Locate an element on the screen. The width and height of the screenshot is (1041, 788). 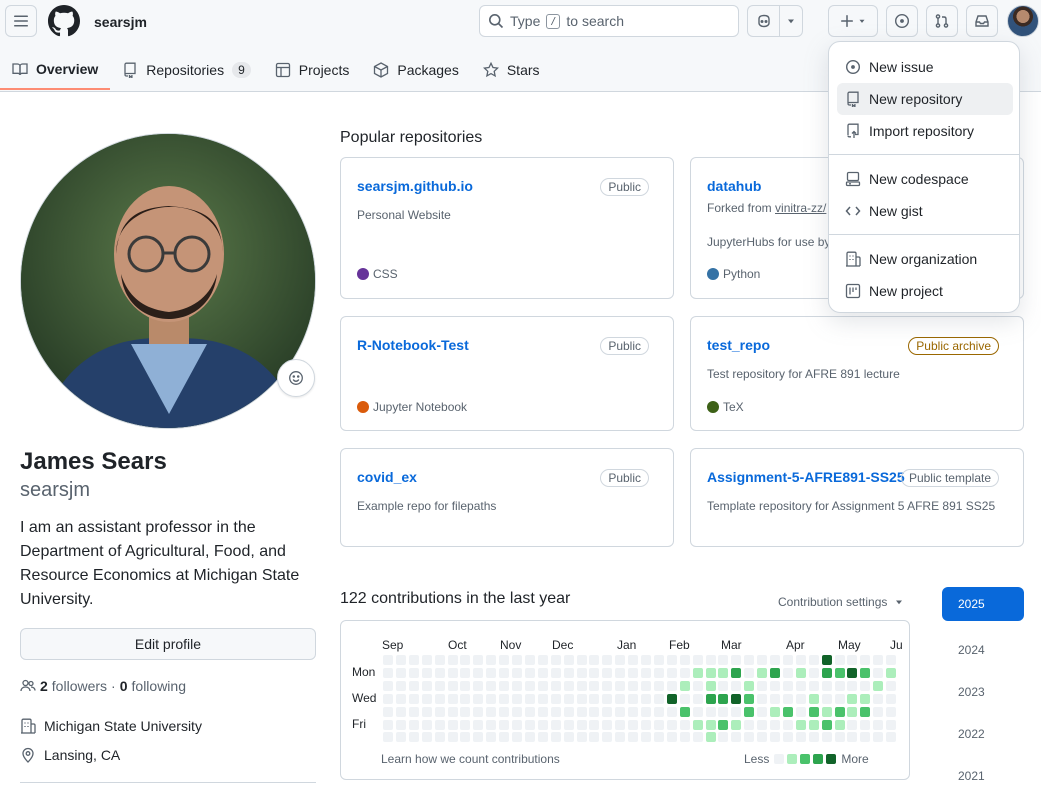
repo-name-link: R-Notebook-Test is located at coordinates (413, 345).